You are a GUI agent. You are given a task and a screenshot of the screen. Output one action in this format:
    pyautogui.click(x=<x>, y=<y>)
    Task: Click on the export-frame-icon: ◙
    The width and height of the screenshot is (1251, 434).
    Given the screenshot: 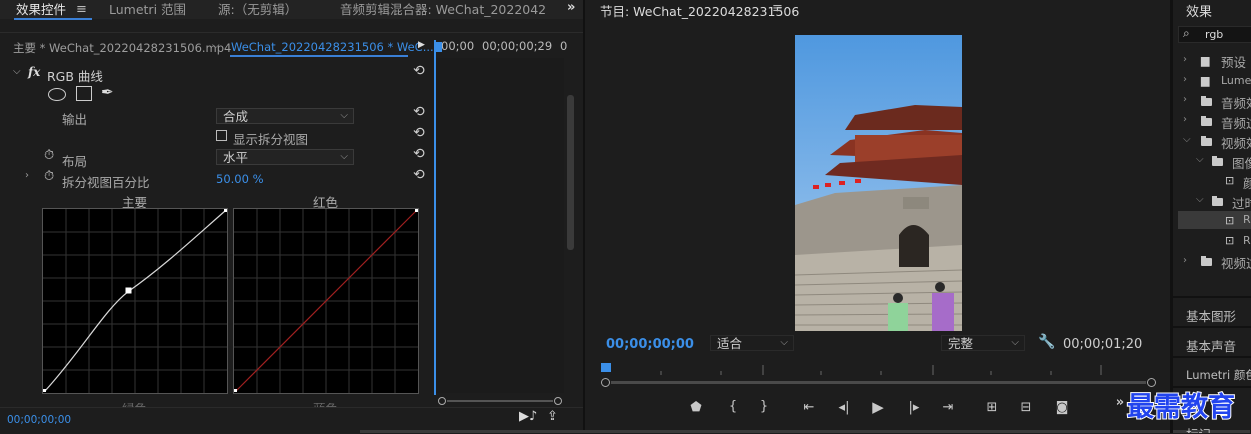 What is the action you would take?
    pyautogui.click(x=1062, y=407)
    